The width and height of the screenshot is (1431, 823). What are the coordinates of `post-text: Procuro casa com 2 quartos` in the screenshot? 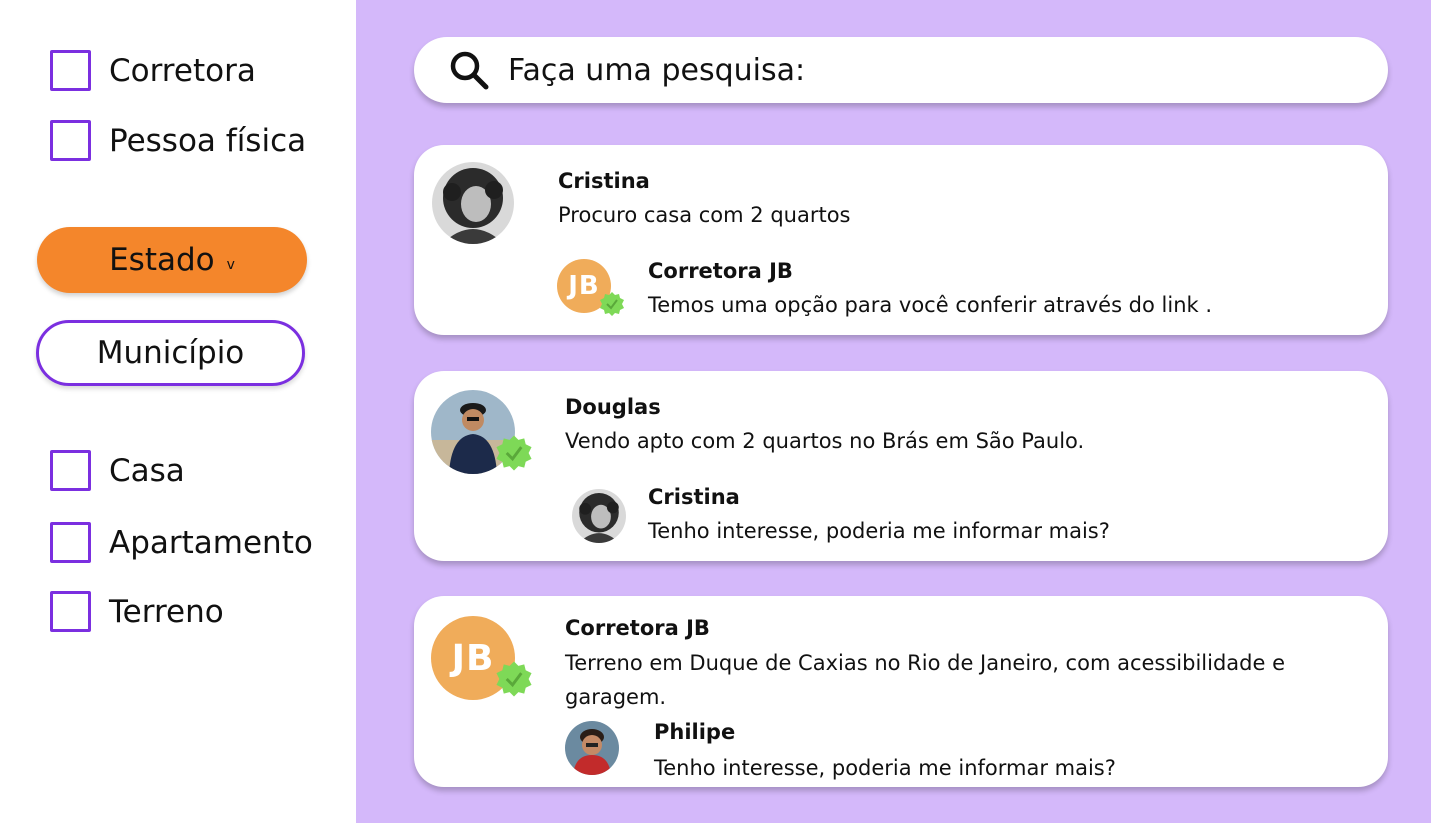 It's located at (704, 215).